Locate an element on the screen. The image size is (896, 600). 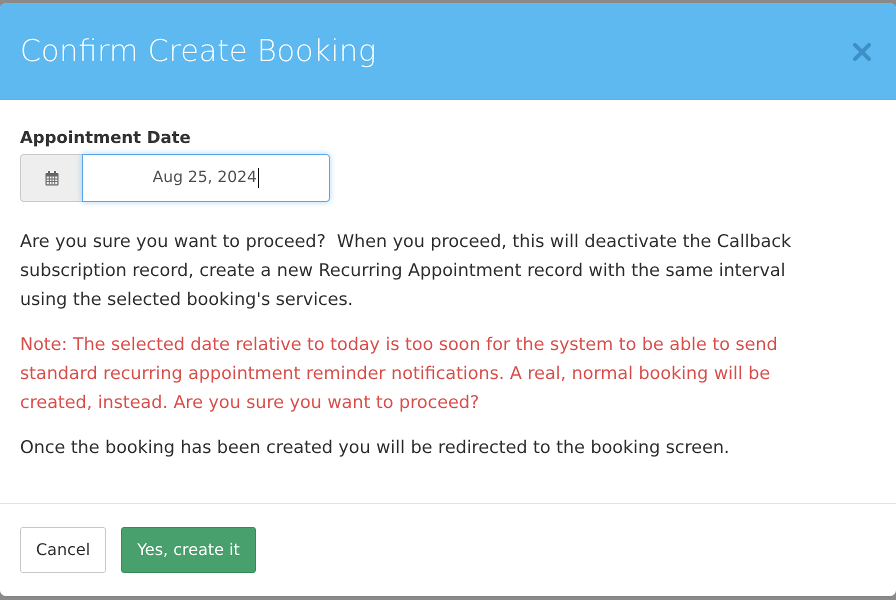
cancel-button: Cancel is located at coordinates (63, 550).